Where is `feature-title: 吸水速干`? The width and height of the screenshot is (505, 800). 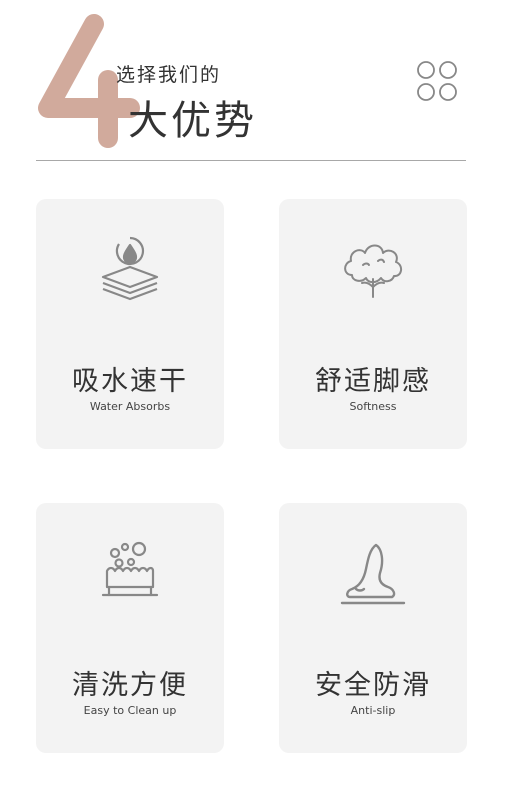
feature-title: 吸水速干 is located at coordinates (130, 381).